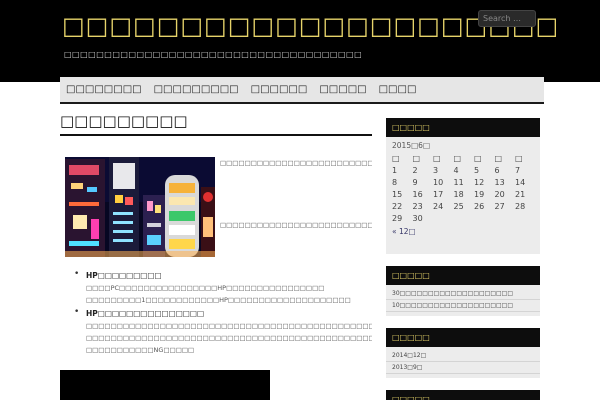 This screenshot has width=600, height=400. What do you see at coordinates (479, 194) in the screenshot?
I see `calendar-day: 19` at bounding box center [479, 194].